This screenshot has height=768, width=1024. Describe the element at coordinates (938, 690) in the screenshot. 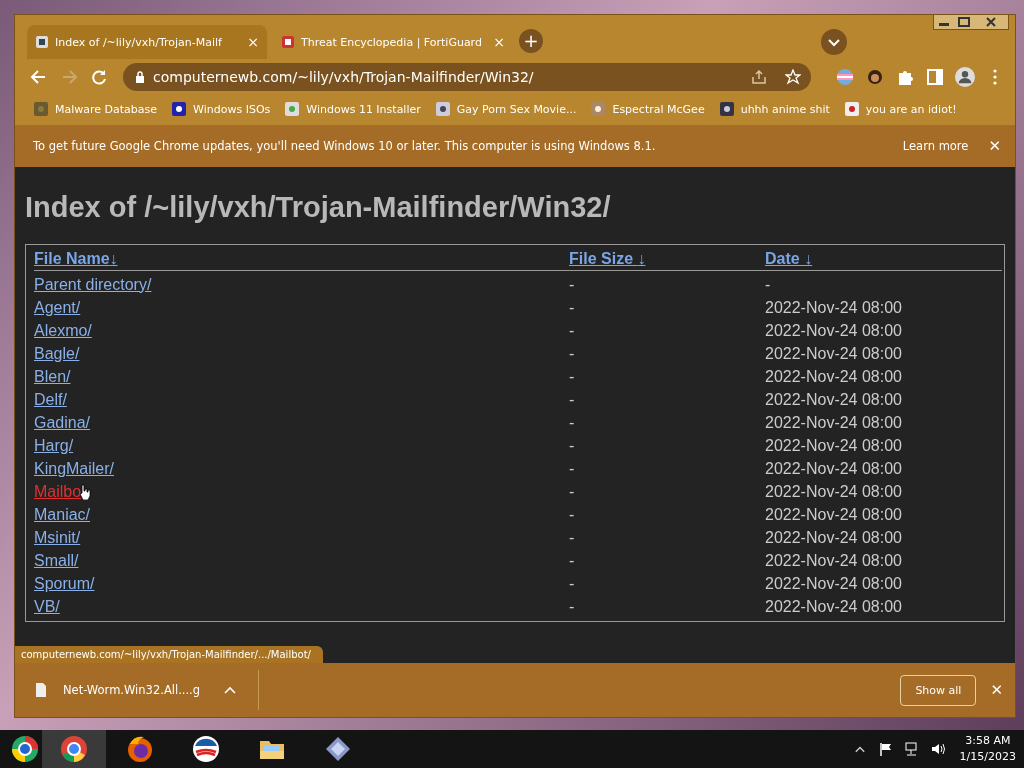

I see `show-all-button: Show all` at that location.